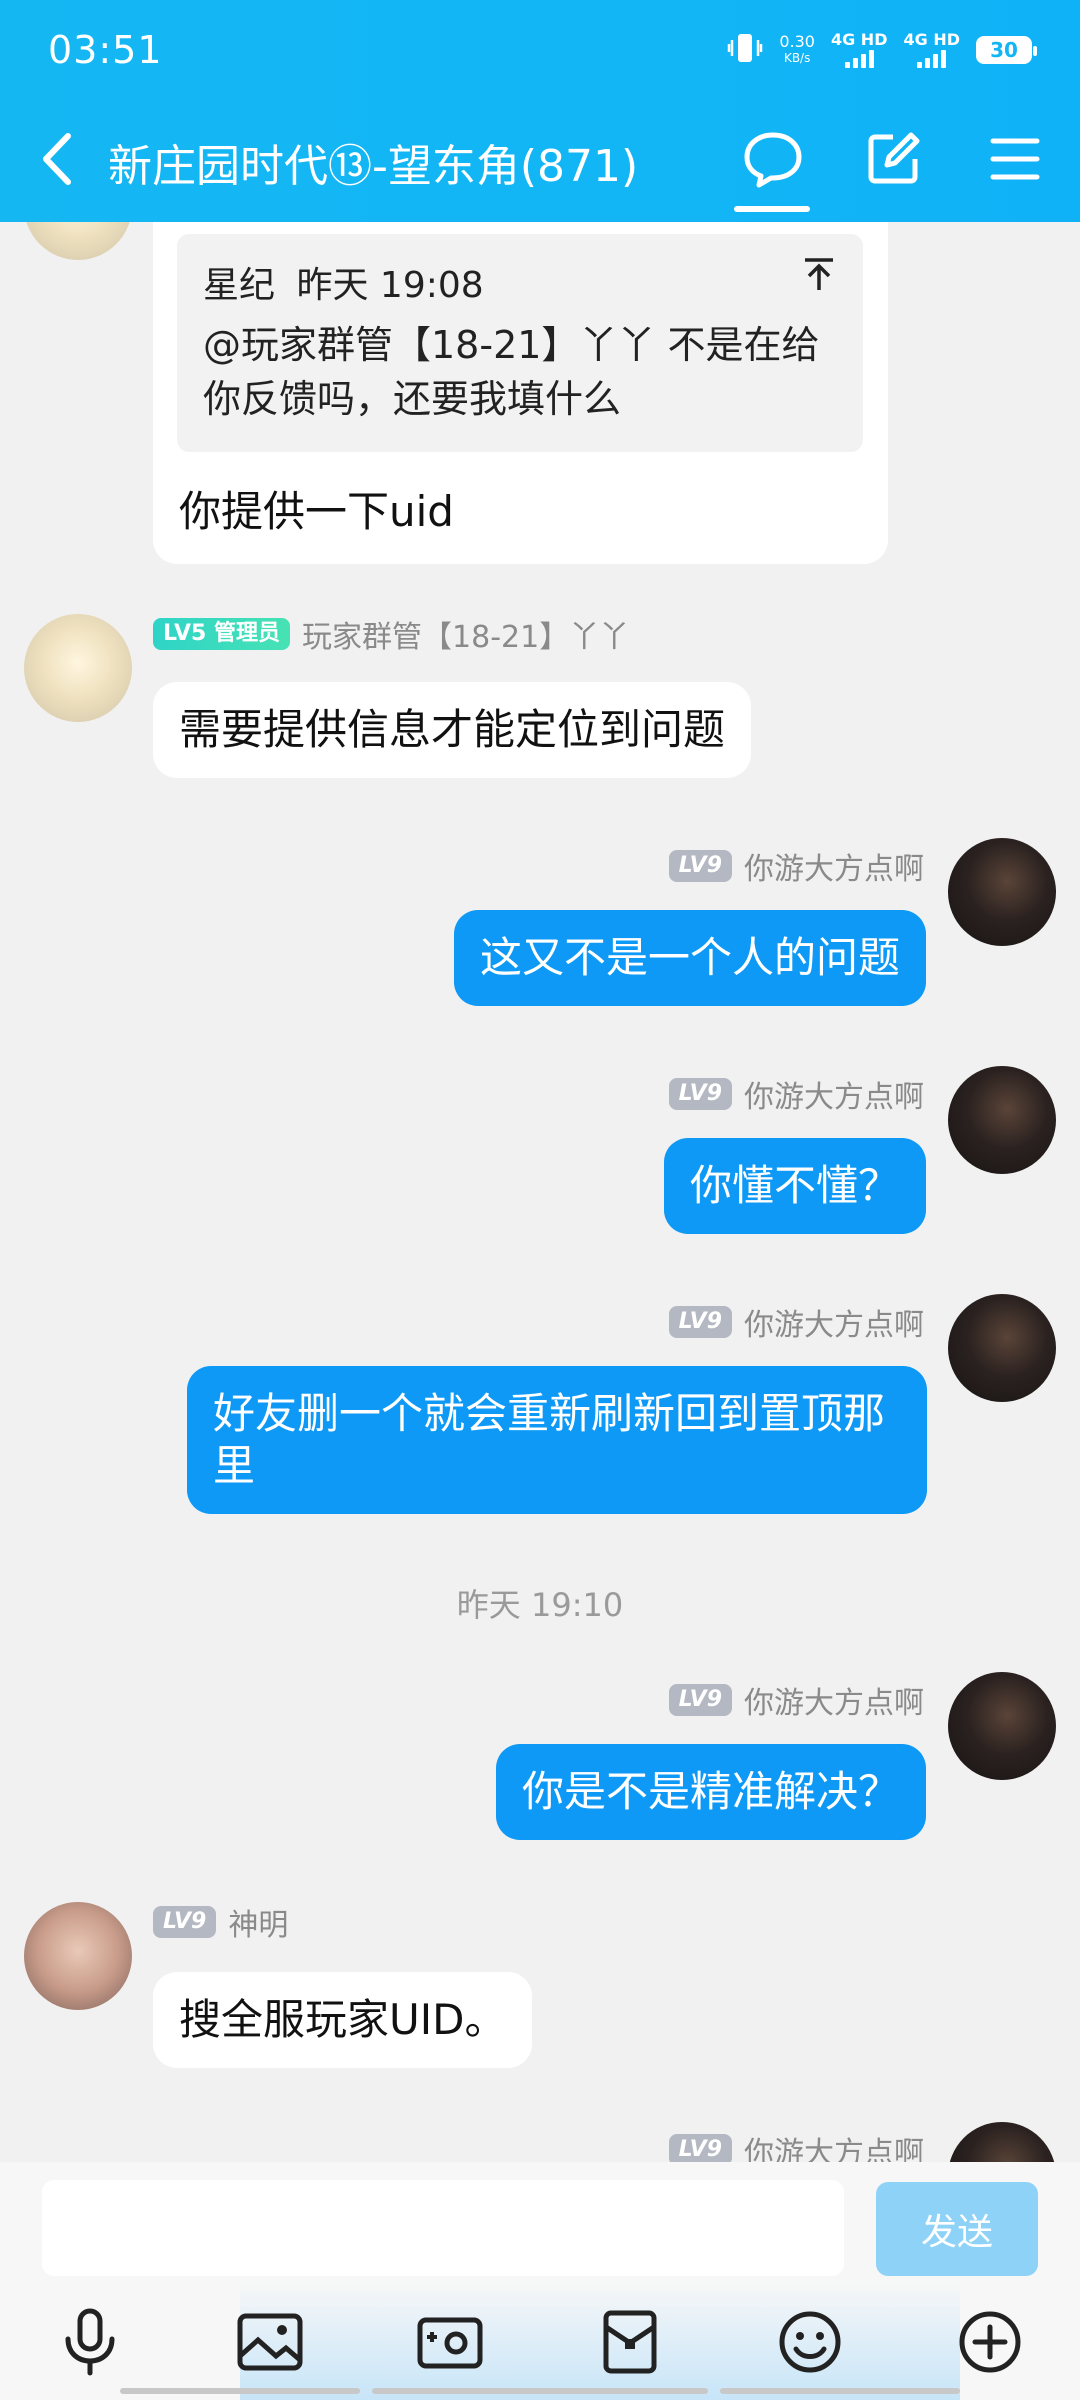 The width and height of the screenshot is (1080, 2400). What do you see at coordinates (343, 2020) in the screenshot?
I see `message-bubble: 搜全服玩家UID。` at bounding box center [343, 2020].